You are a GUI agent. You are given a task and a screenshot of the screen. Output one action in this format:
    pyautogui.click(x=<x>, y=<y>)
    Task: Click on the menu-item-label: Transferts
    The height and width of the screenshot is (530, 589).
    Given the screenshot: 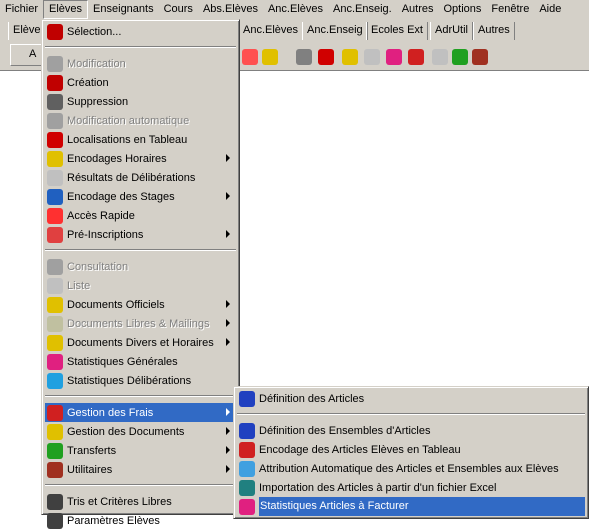 What is the action you would take?
    pyautogui.click(x=92, y=450)
    